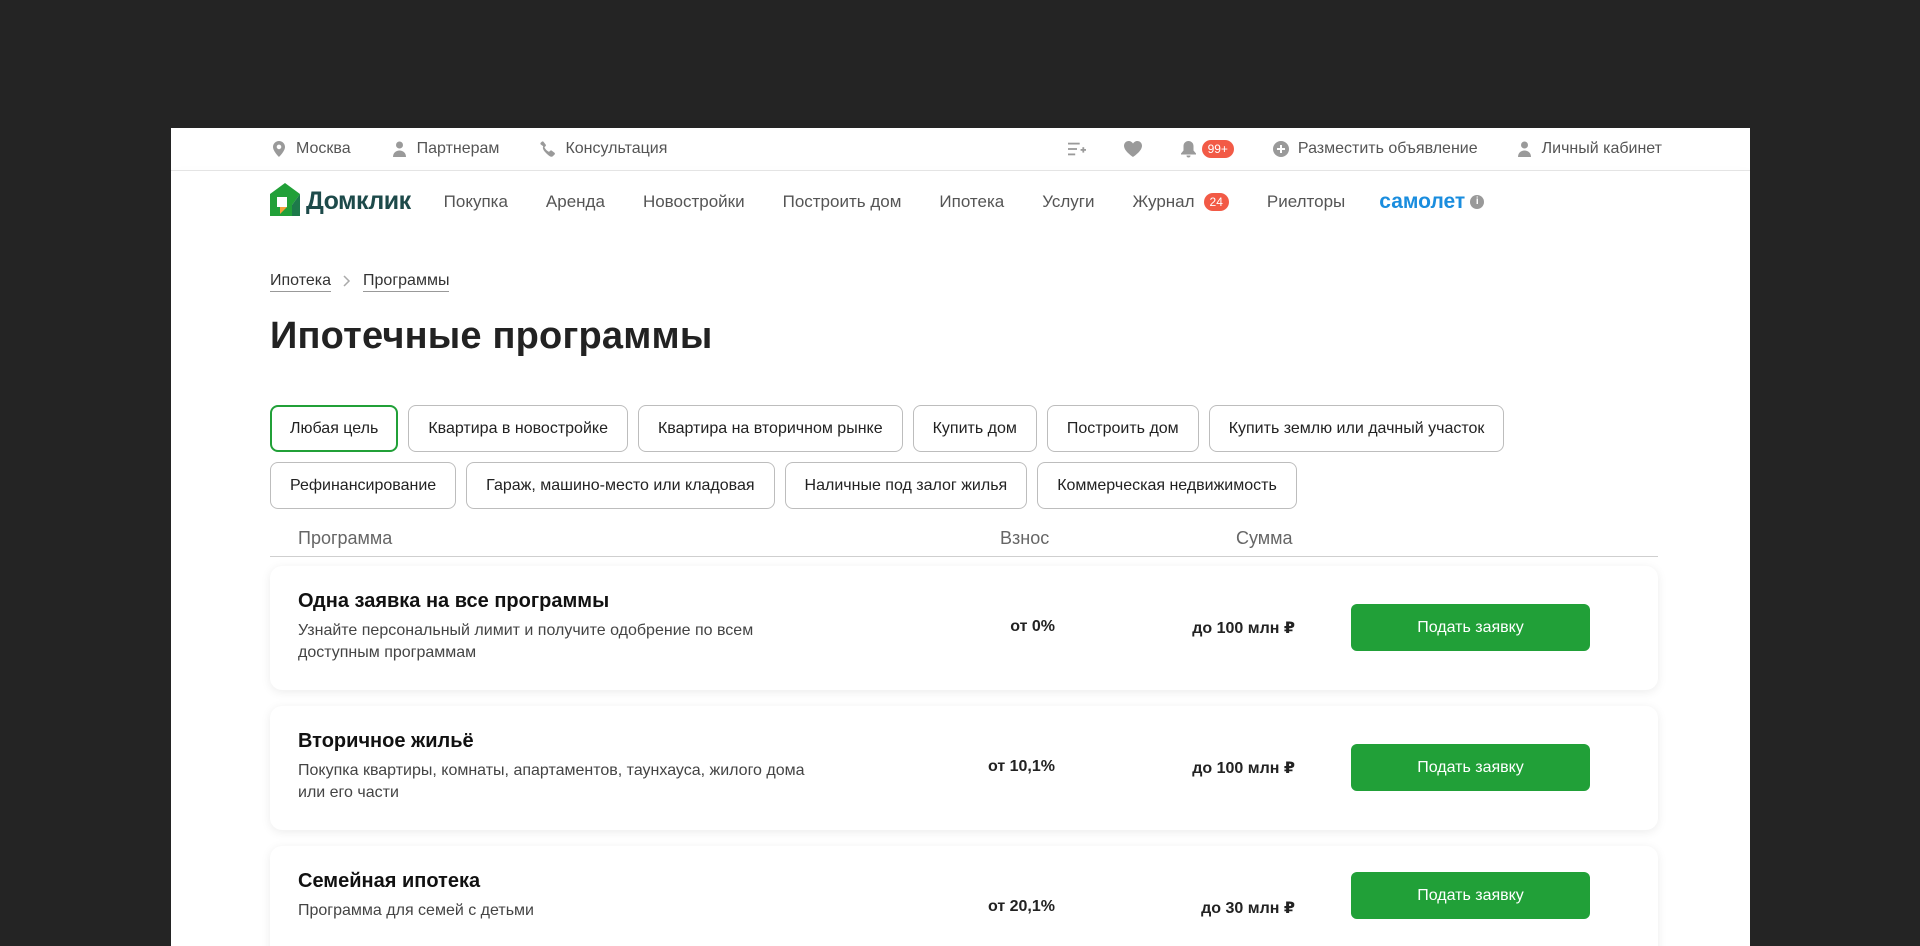 The image size is (1920, 946). I want to click on chip-refinancing: Рефинансирование, so click(363, 485).